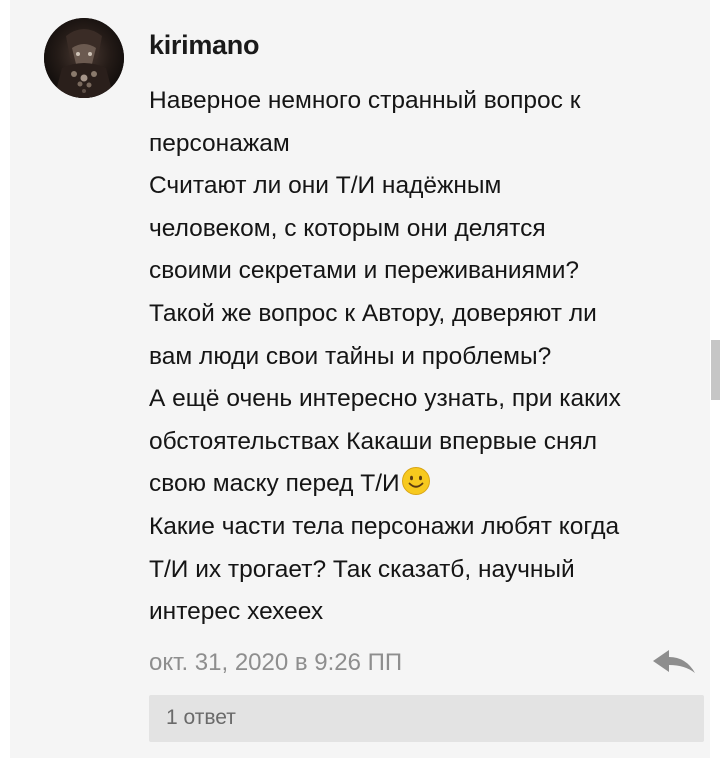  I want to click on avatar-image, so click(84, 58).